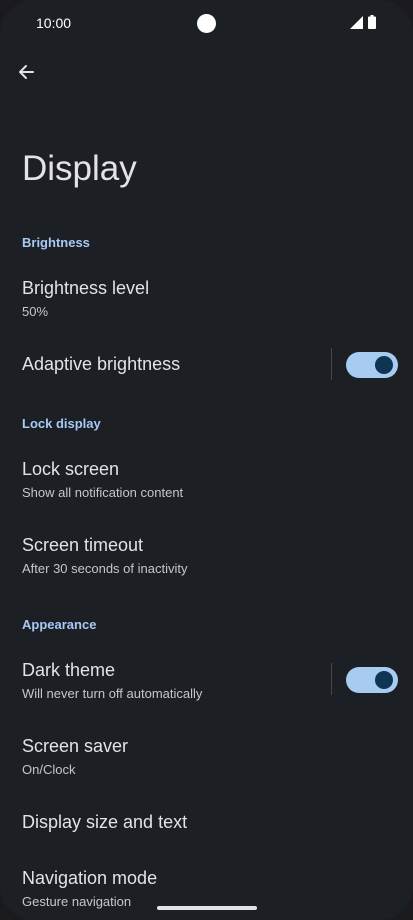  What do you see at coordinates (206, 364) in the screenshot?
I see `setting-adaptive-brightness: Adaptive brightness` at bounding box center [206, 364].